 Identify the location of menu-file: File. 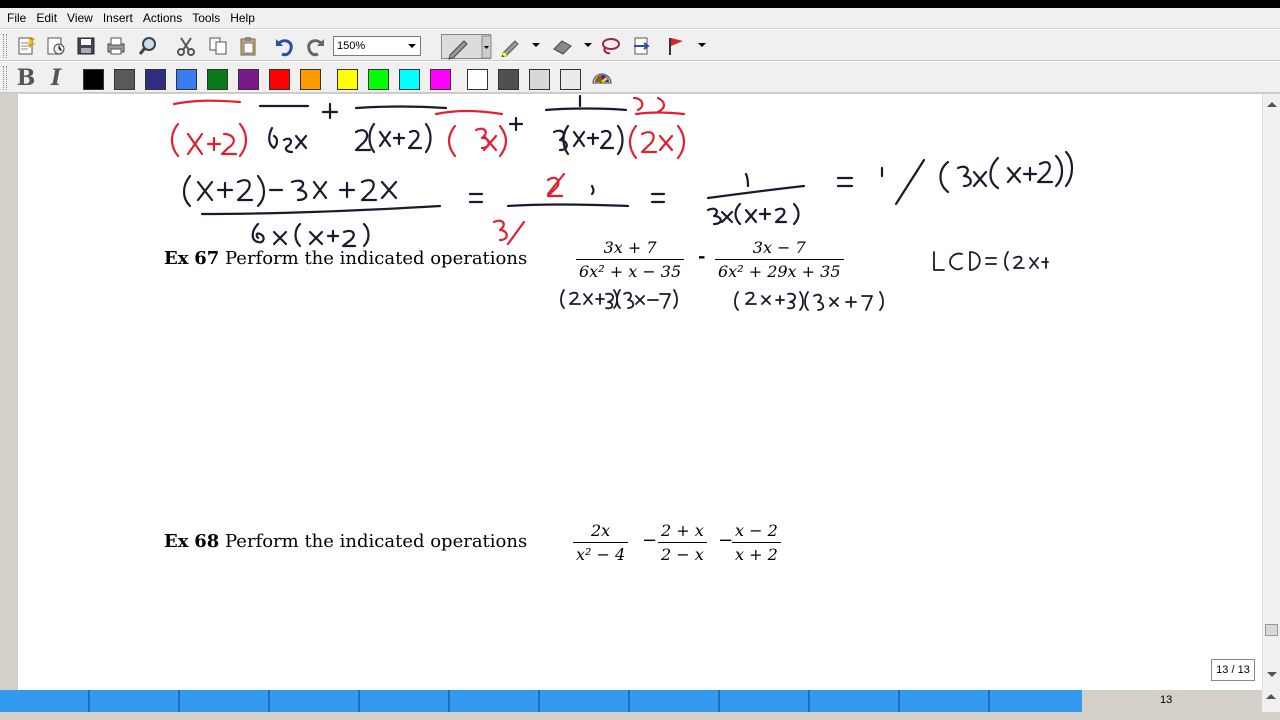
(16, 18).